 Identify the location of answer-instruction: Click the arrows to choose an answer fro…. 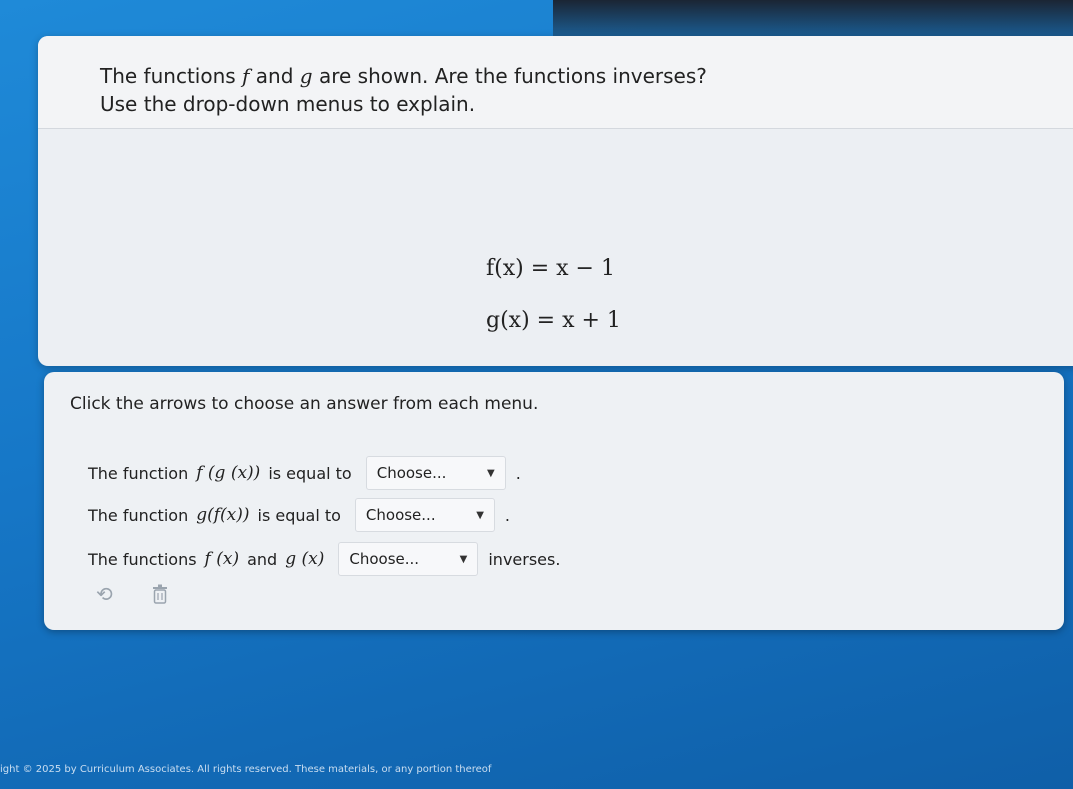
(304, 404).